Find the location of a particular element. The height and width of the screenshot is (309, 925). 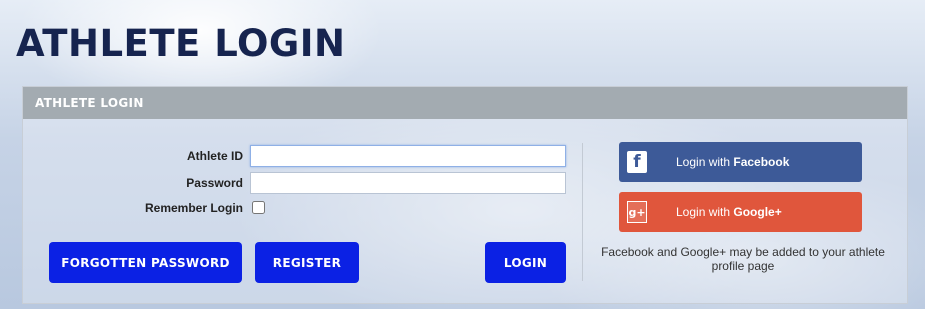

facebook-login-label: Login with Facebook is located at coordinates (733, 162).